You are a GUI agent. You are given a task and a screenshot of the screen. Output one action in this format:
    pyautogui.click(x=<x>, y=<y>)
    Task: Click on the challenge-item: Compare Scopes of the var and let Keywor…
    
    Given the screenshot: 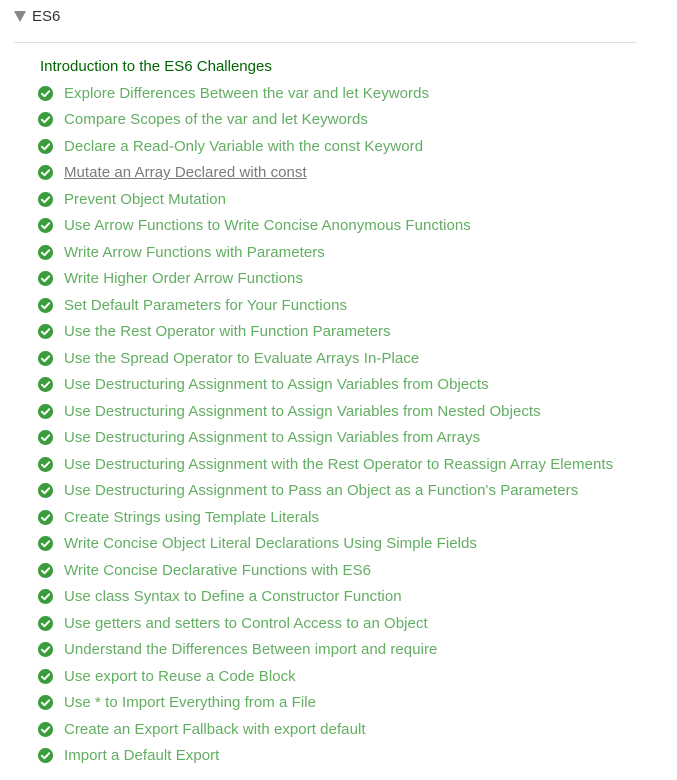 What is the action you would take?
    pyautogui.click(x=325, y=120)
    